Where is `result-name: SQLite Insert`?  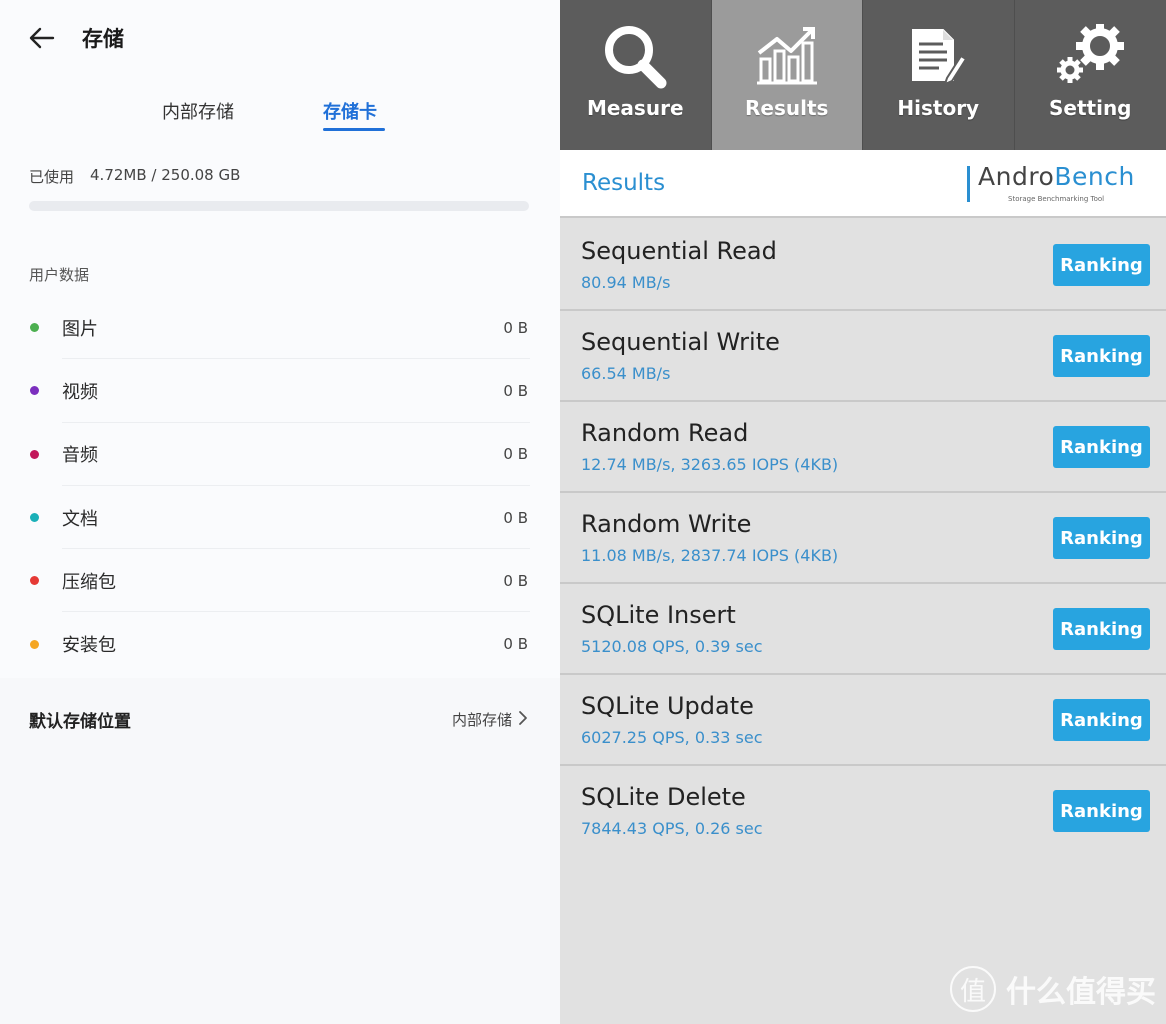
result-name: SQLite Insert is located at coordinates (658, 615).